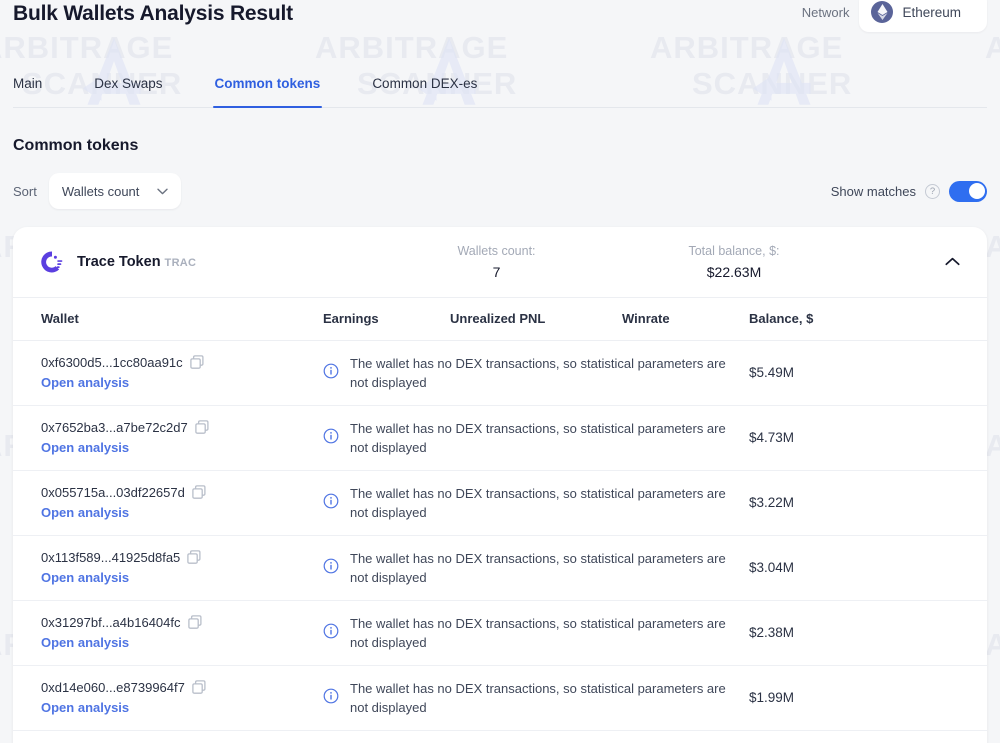 Image resolution: width=1000 pixels, height=743 pixels. I want to click on wallet-cell: 0x113f589...41925d8fa5 Open analysis, so click(168, 568).